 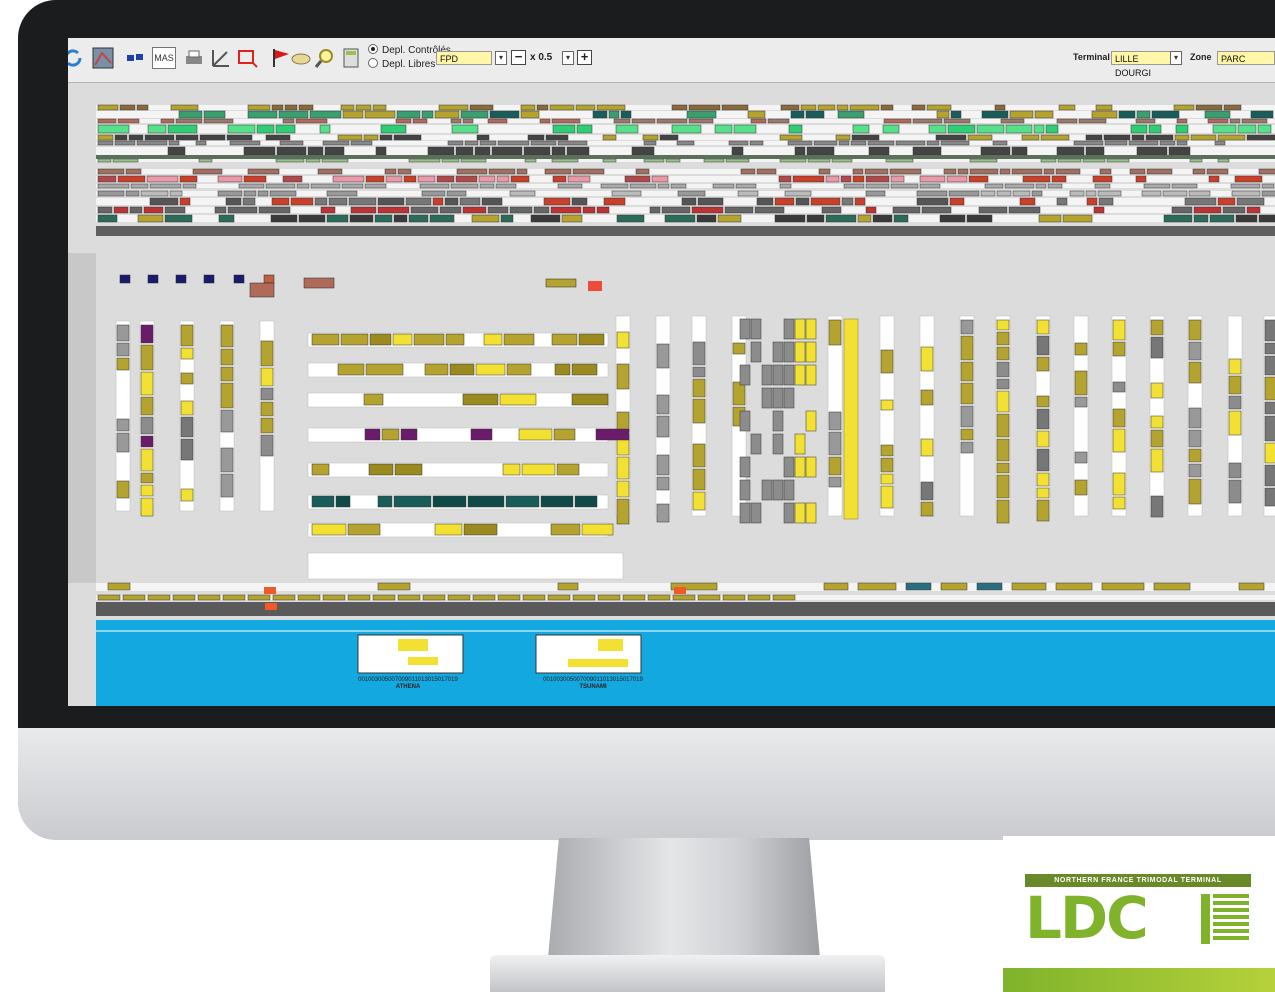 I want to click on selection-icon, so click(x=247, y=58).